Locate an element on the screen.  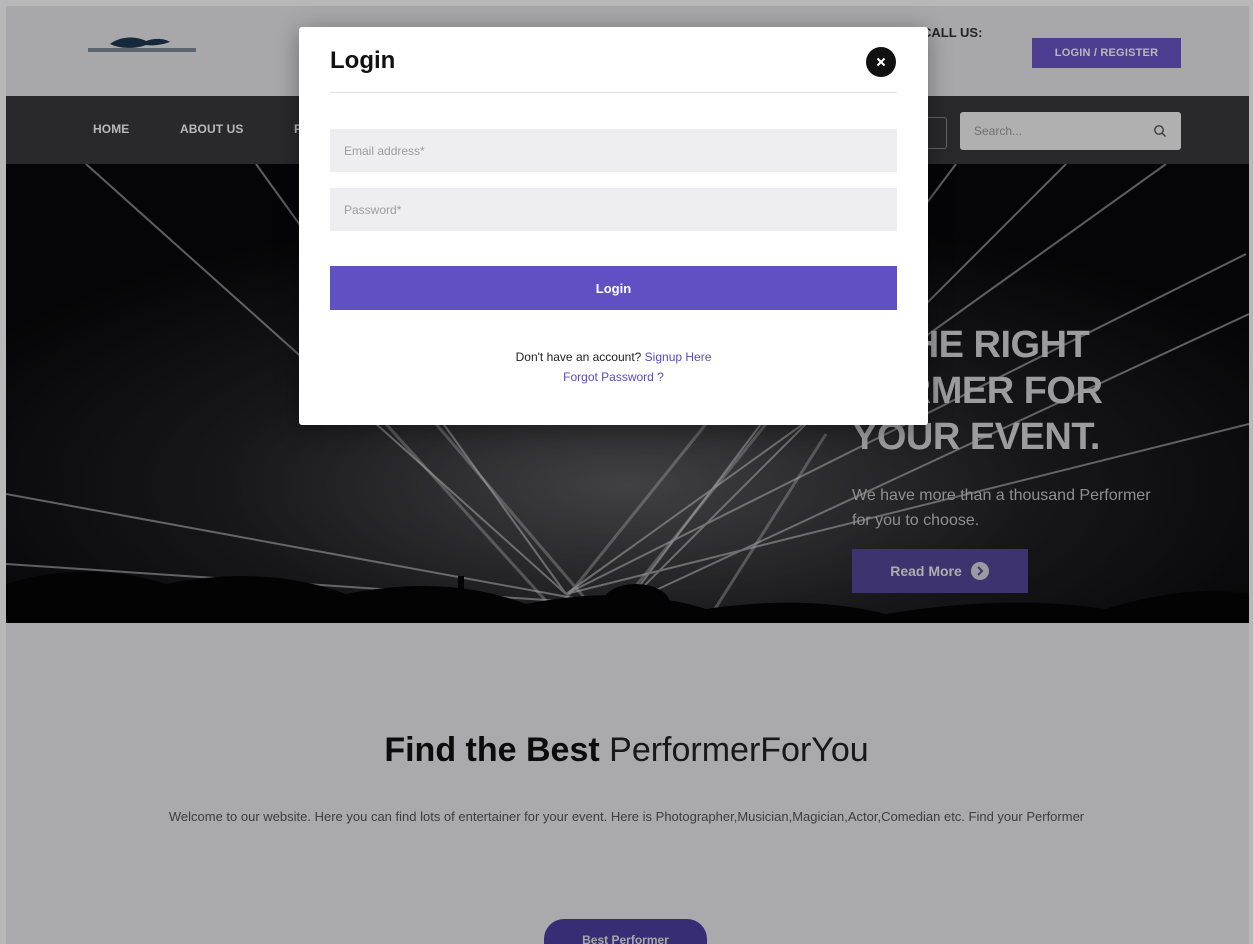
forgot-line: Forgot Password ? is located at coordinates (613, 377).